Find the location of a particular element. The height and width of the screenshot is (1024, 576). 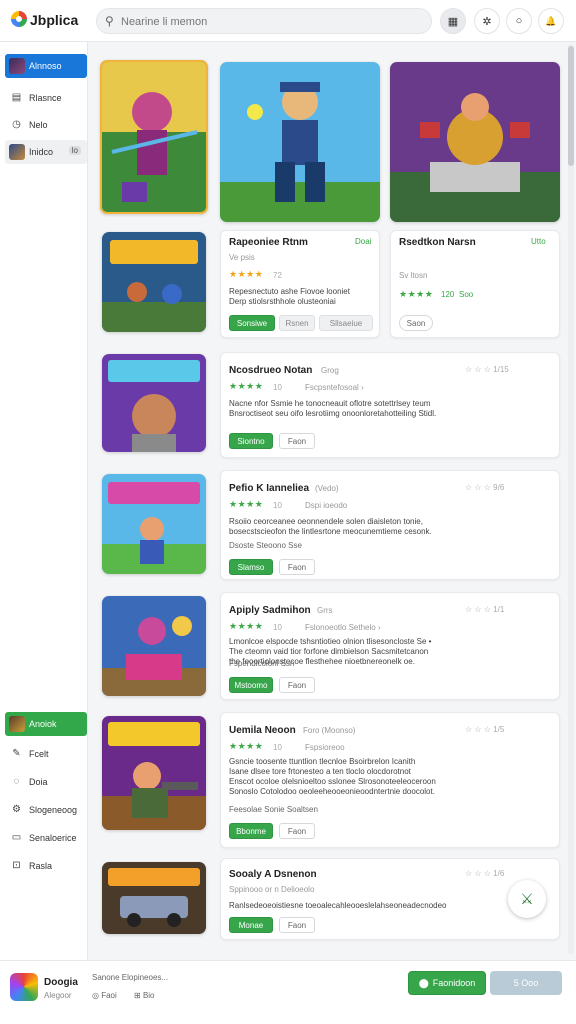

featured-art-heroine is located at coordinates (154, 137).